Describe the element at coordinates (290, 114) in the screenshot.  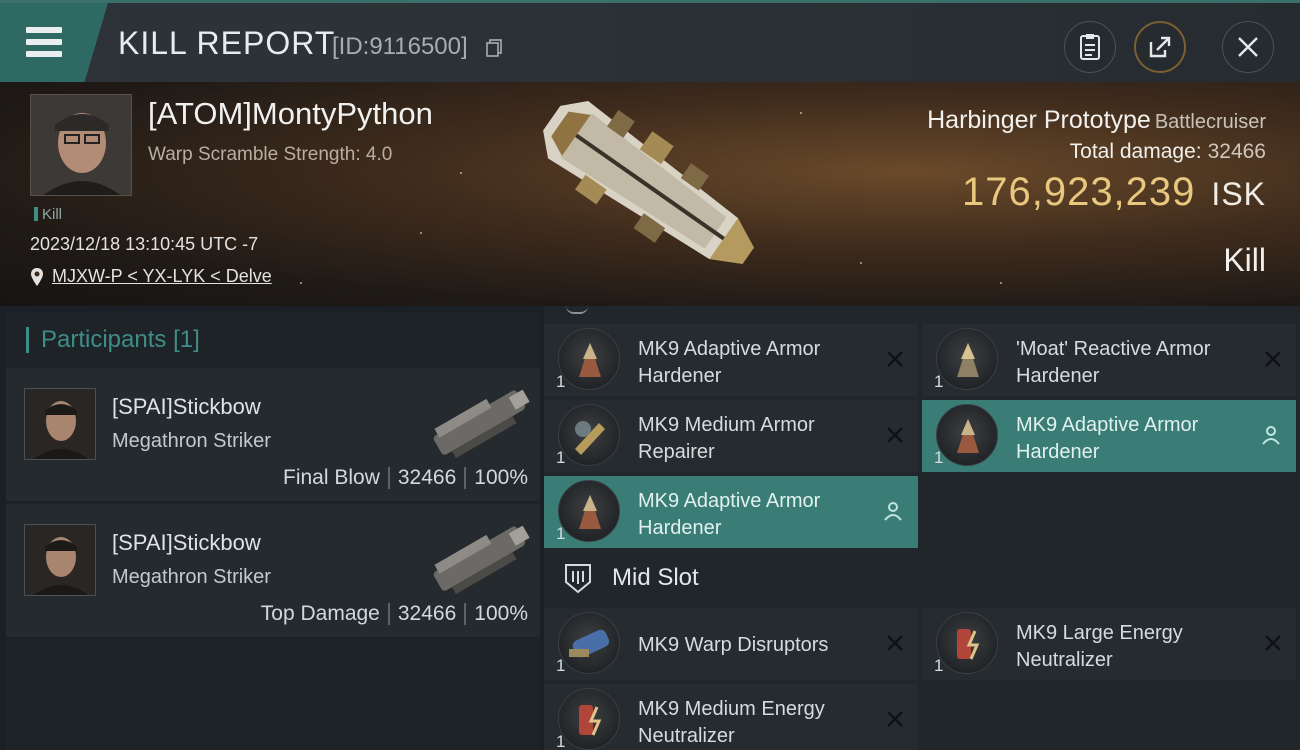
I see `victim-name: [ATOM]MontyPython` at that location.